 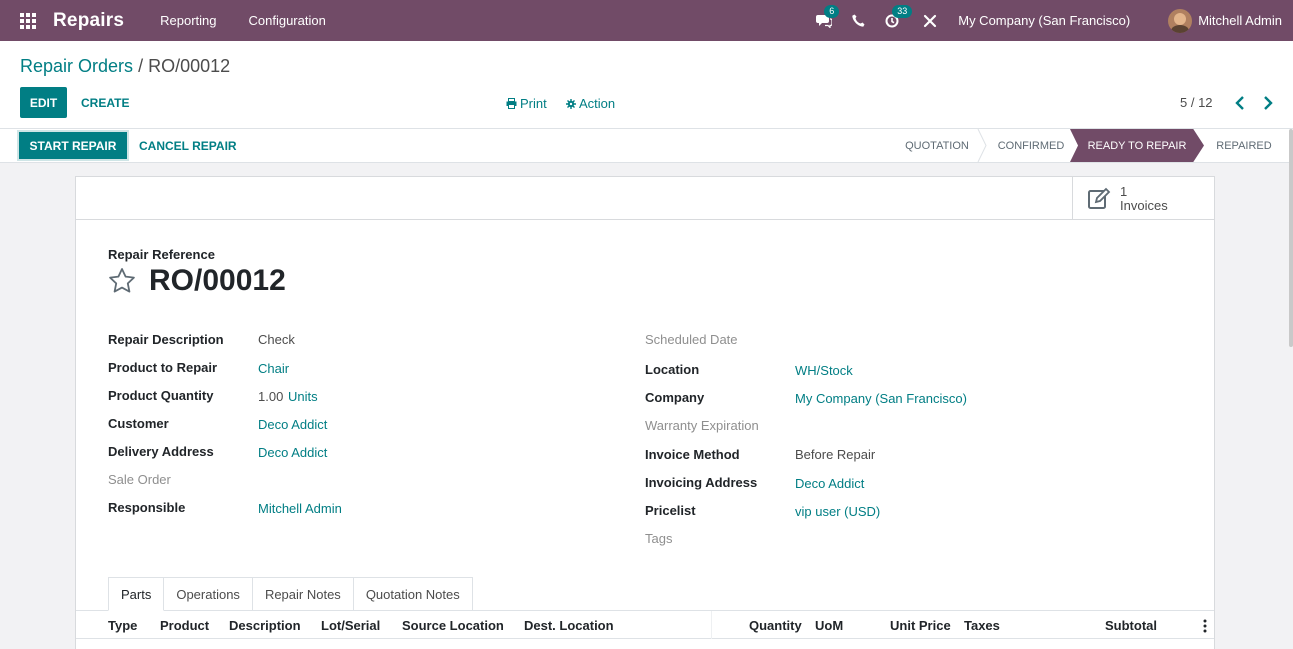 I want to click on company-label: Company, so click(x=675, y=397).